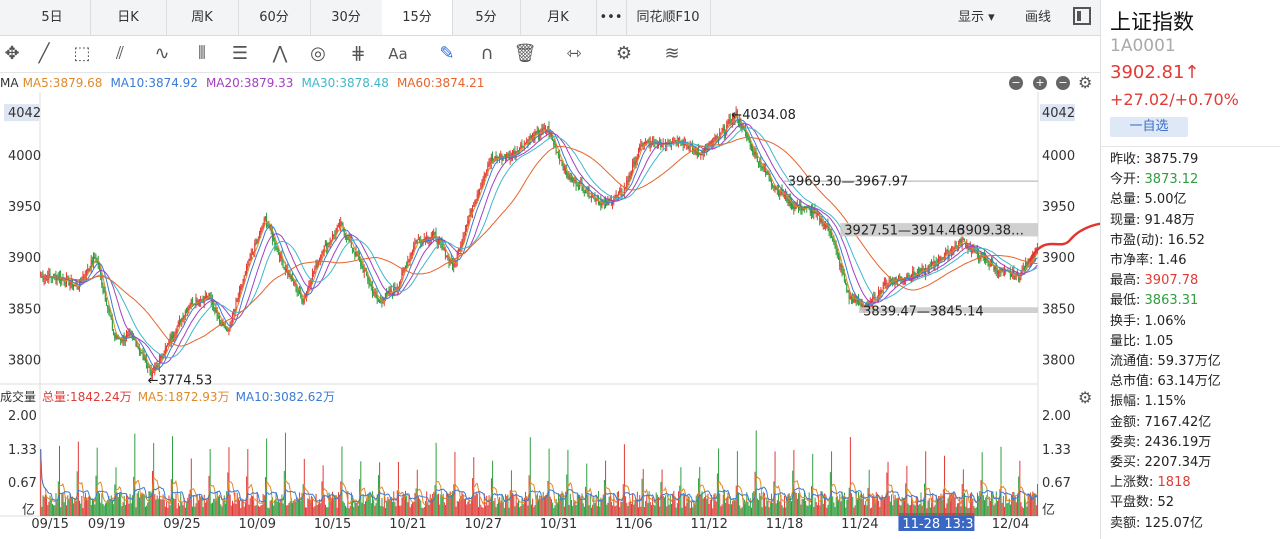 This screenshot has width=1280, height=539. What do you see at coordinates (52, 17) in the screenshot?
I see `period-tab: 5日` at bounding box center [52, 17].